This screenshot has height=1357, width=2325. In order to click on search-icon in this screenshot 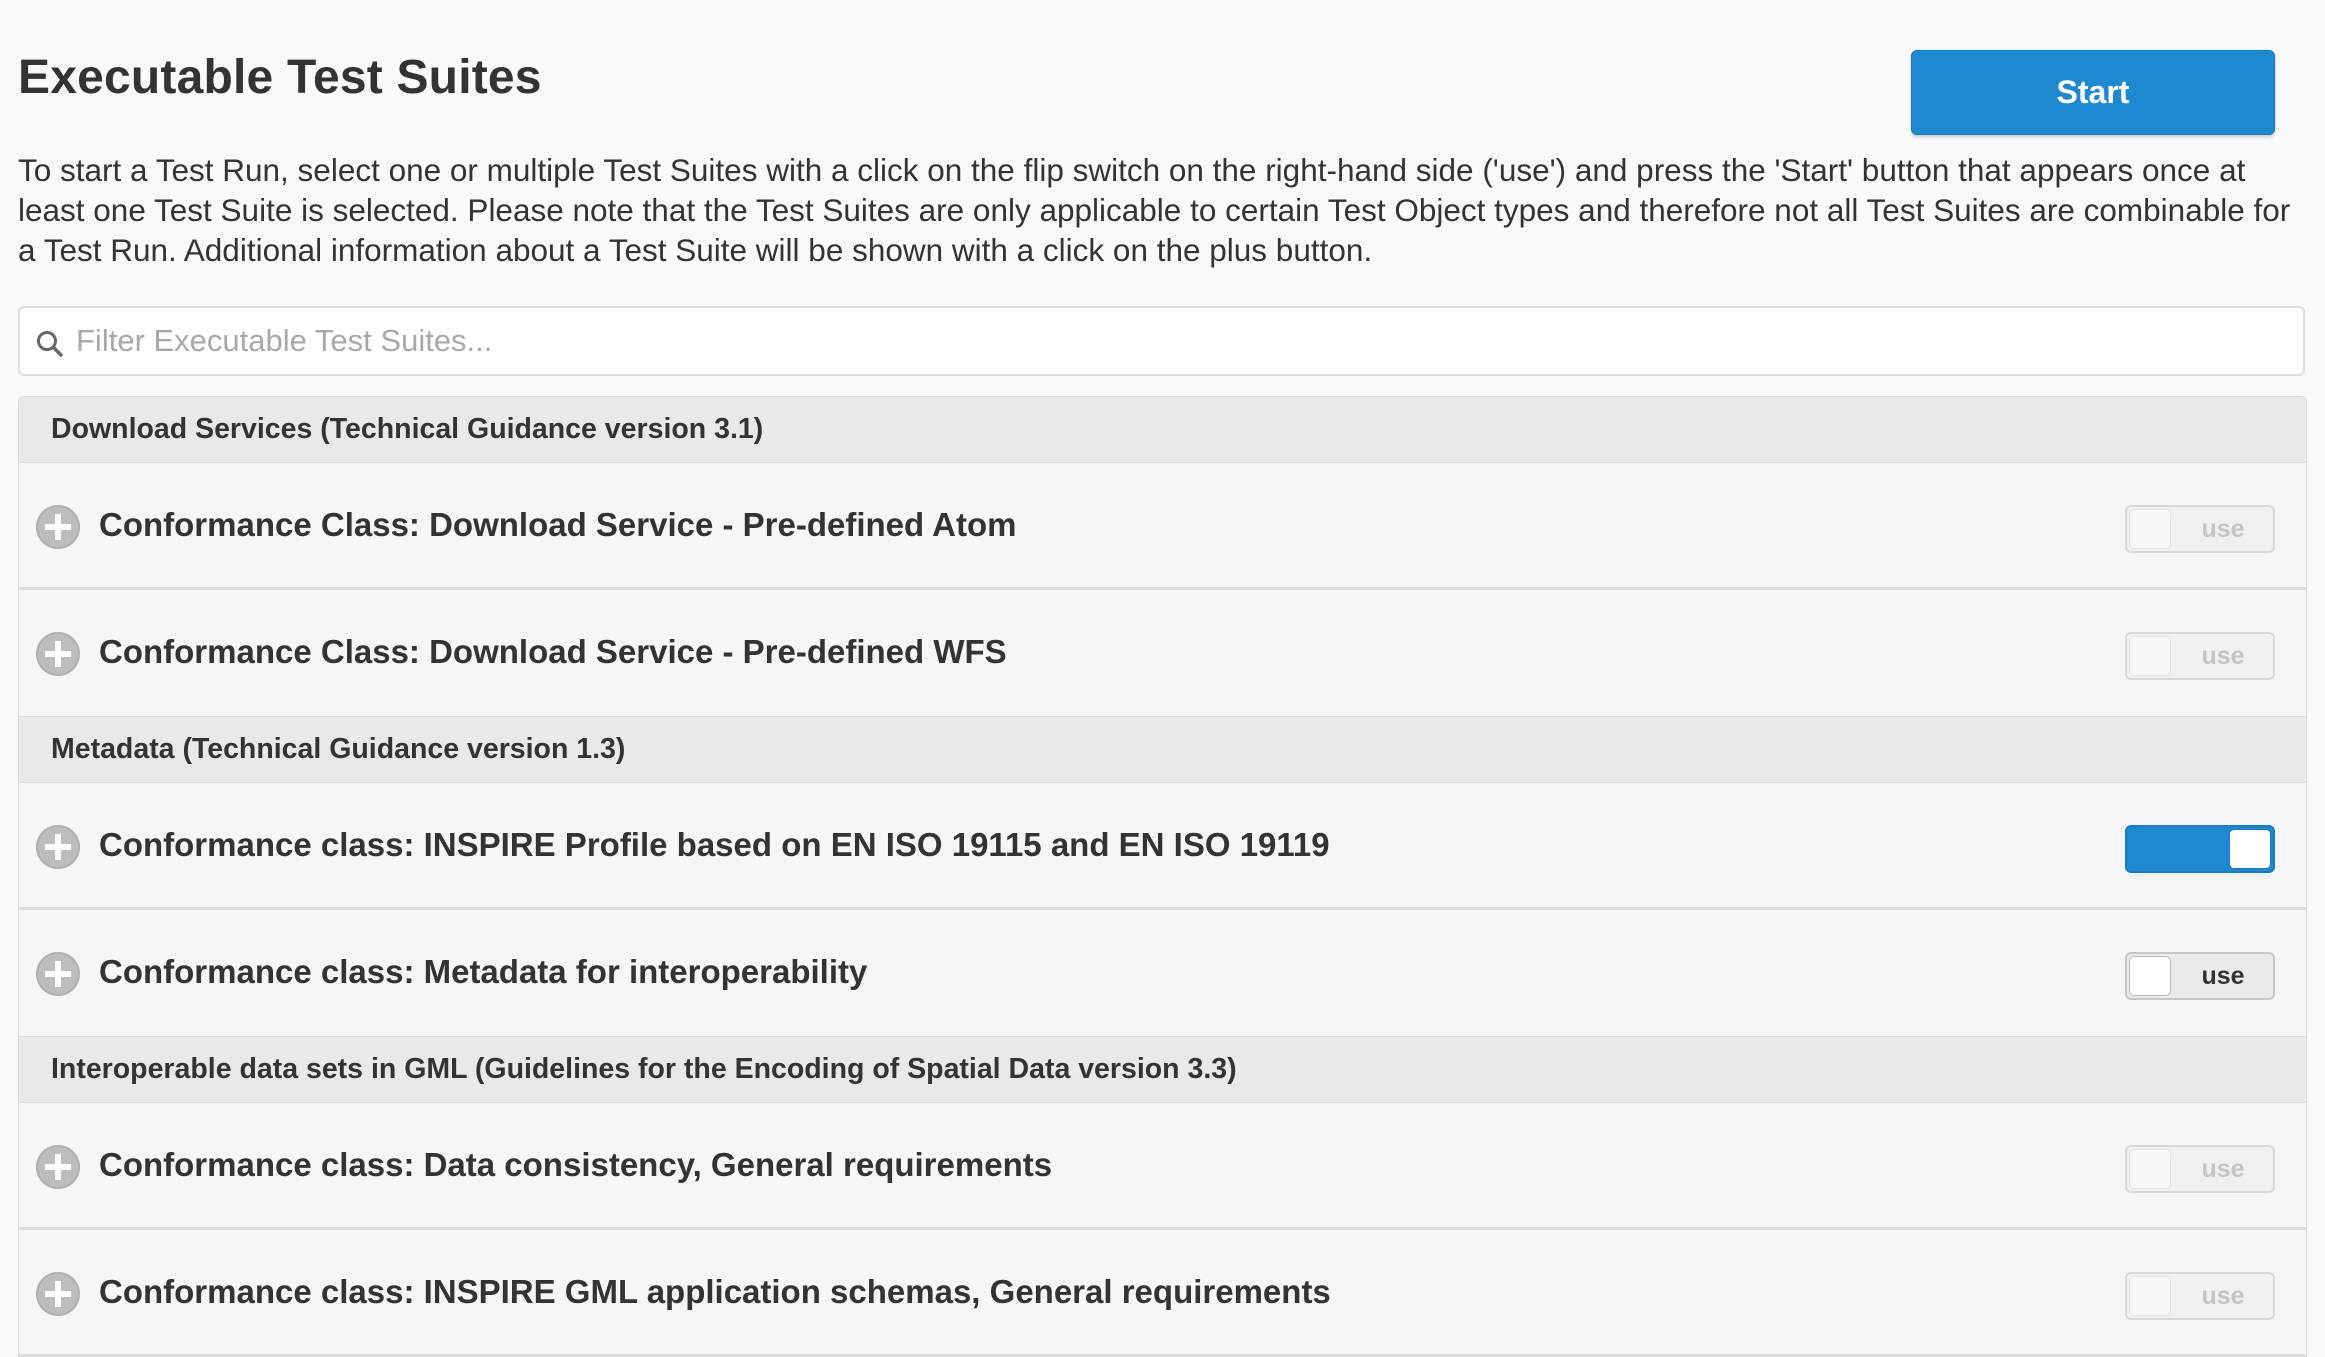, I will do `click(50, 344)`.